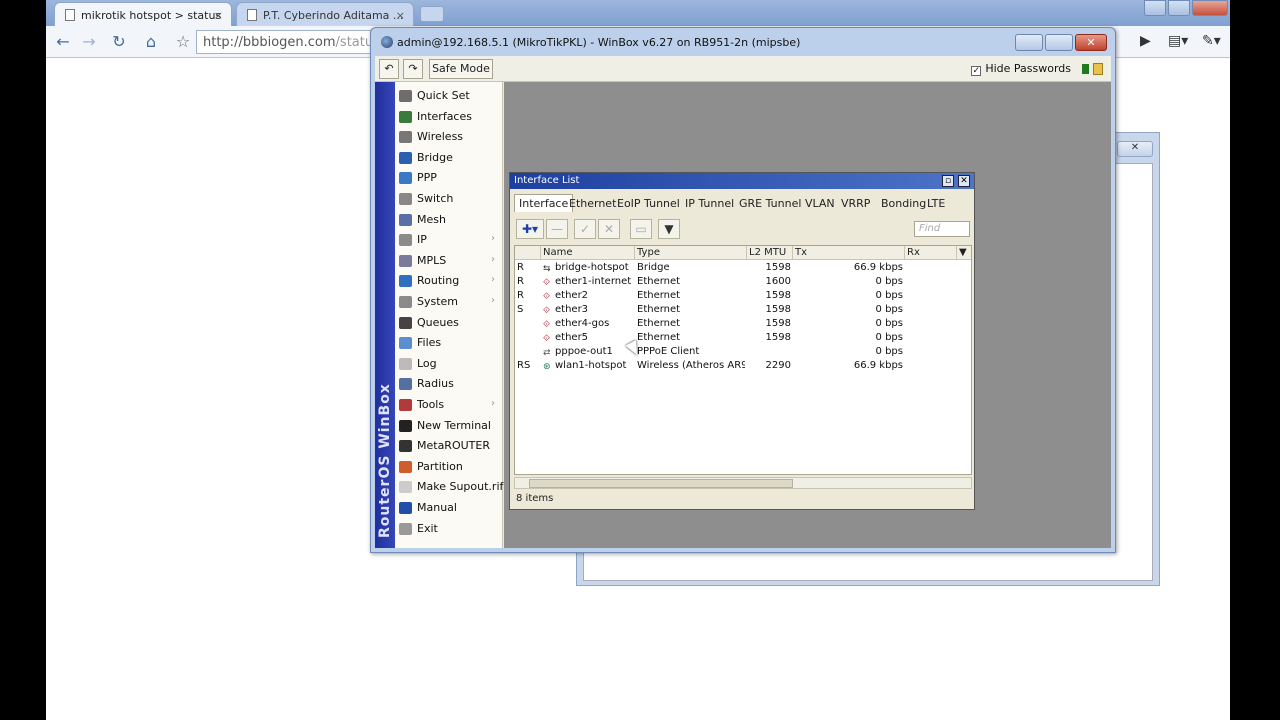  Describe the element at coordinates (449, 487) in the screenshot. I see `menu-item-make-supout-rif: Make Supout.rif` at that location.